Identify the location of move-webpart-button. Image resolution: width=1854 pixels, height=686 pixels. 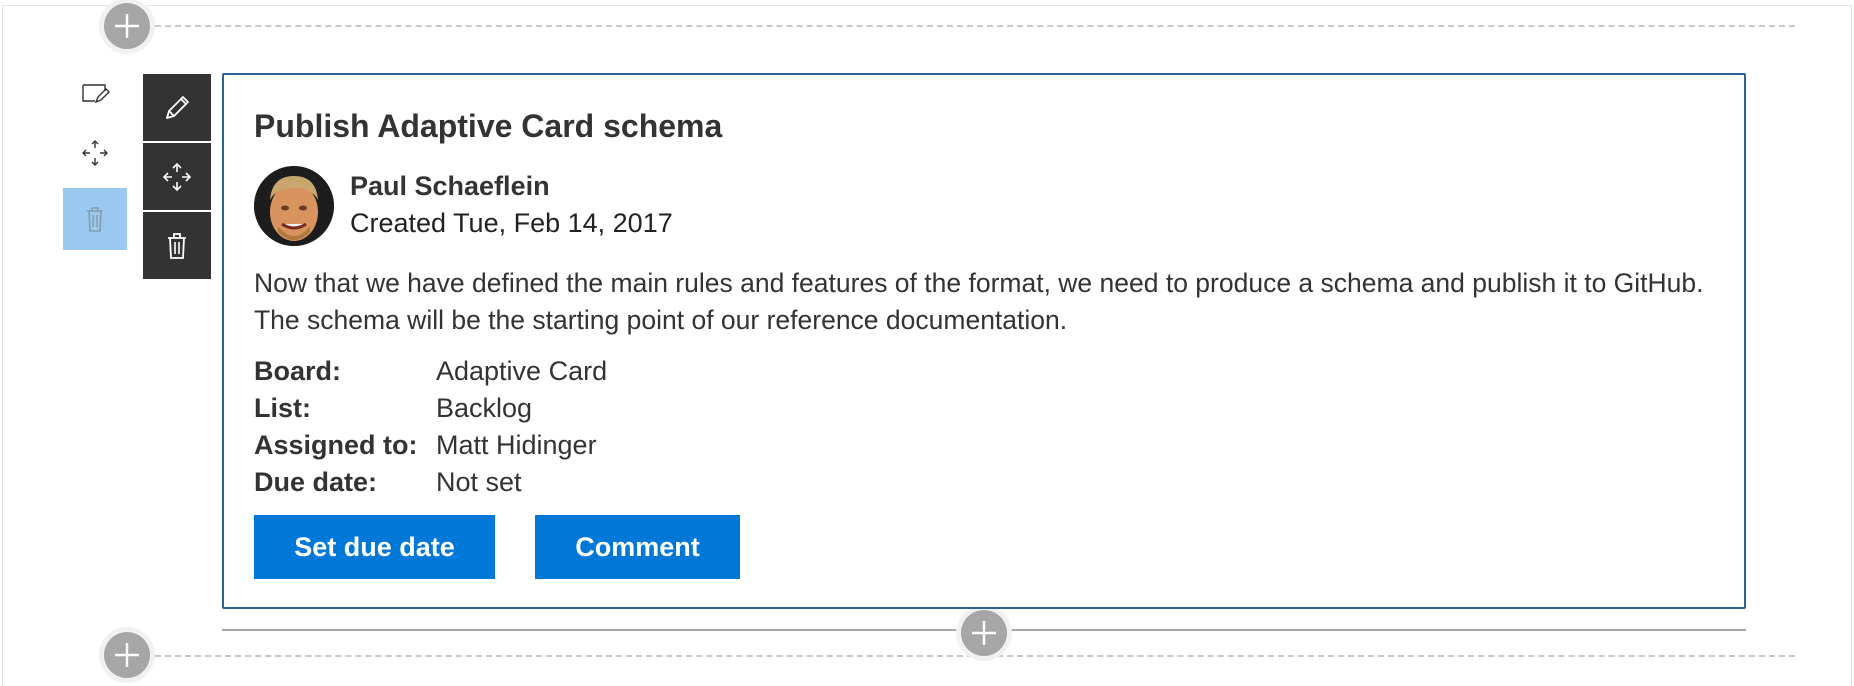
(177, 176).